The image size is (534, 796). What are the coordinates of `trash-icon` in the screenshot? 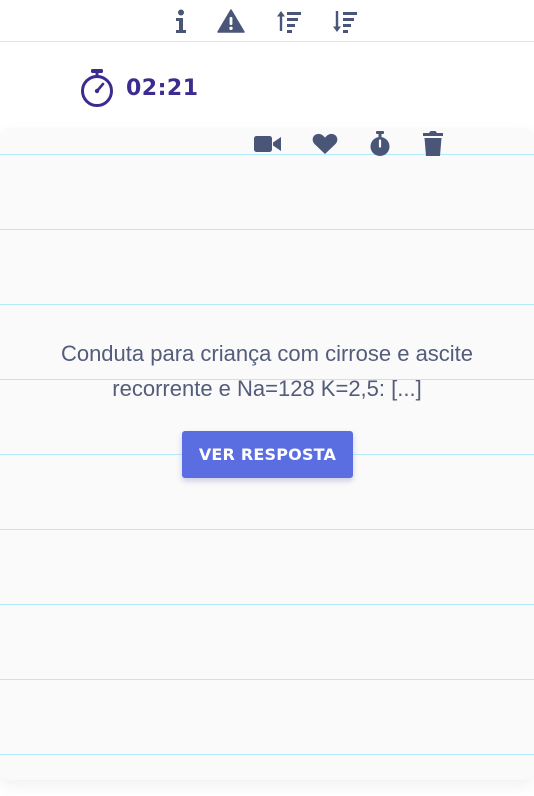 It's located at (433, 144).